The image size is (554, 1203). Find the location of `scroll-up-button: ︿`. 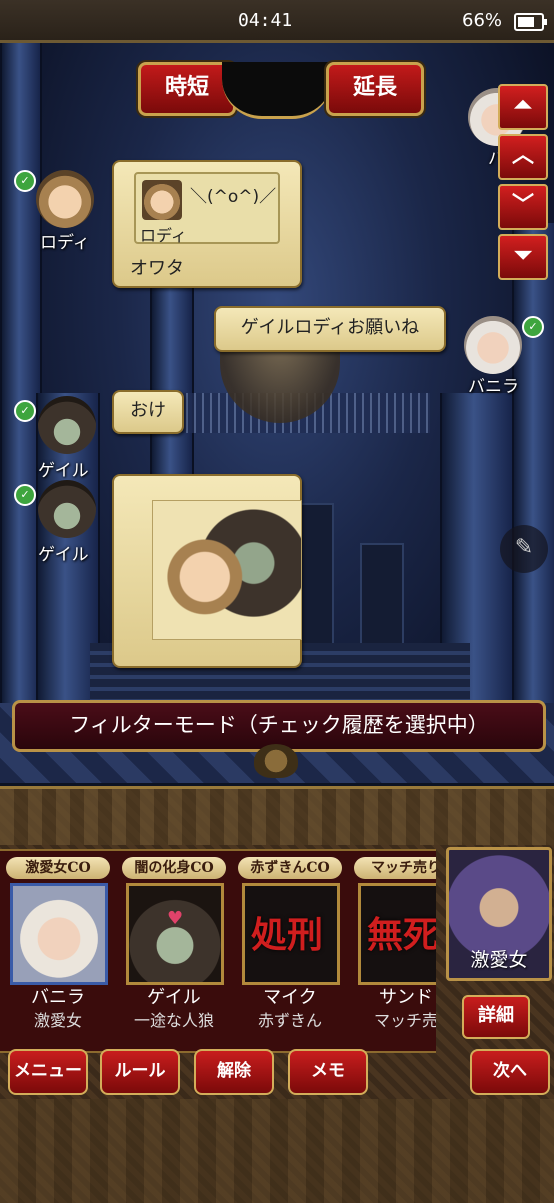

scroll-up-button: ︿ is located at coordinates (523, 157).